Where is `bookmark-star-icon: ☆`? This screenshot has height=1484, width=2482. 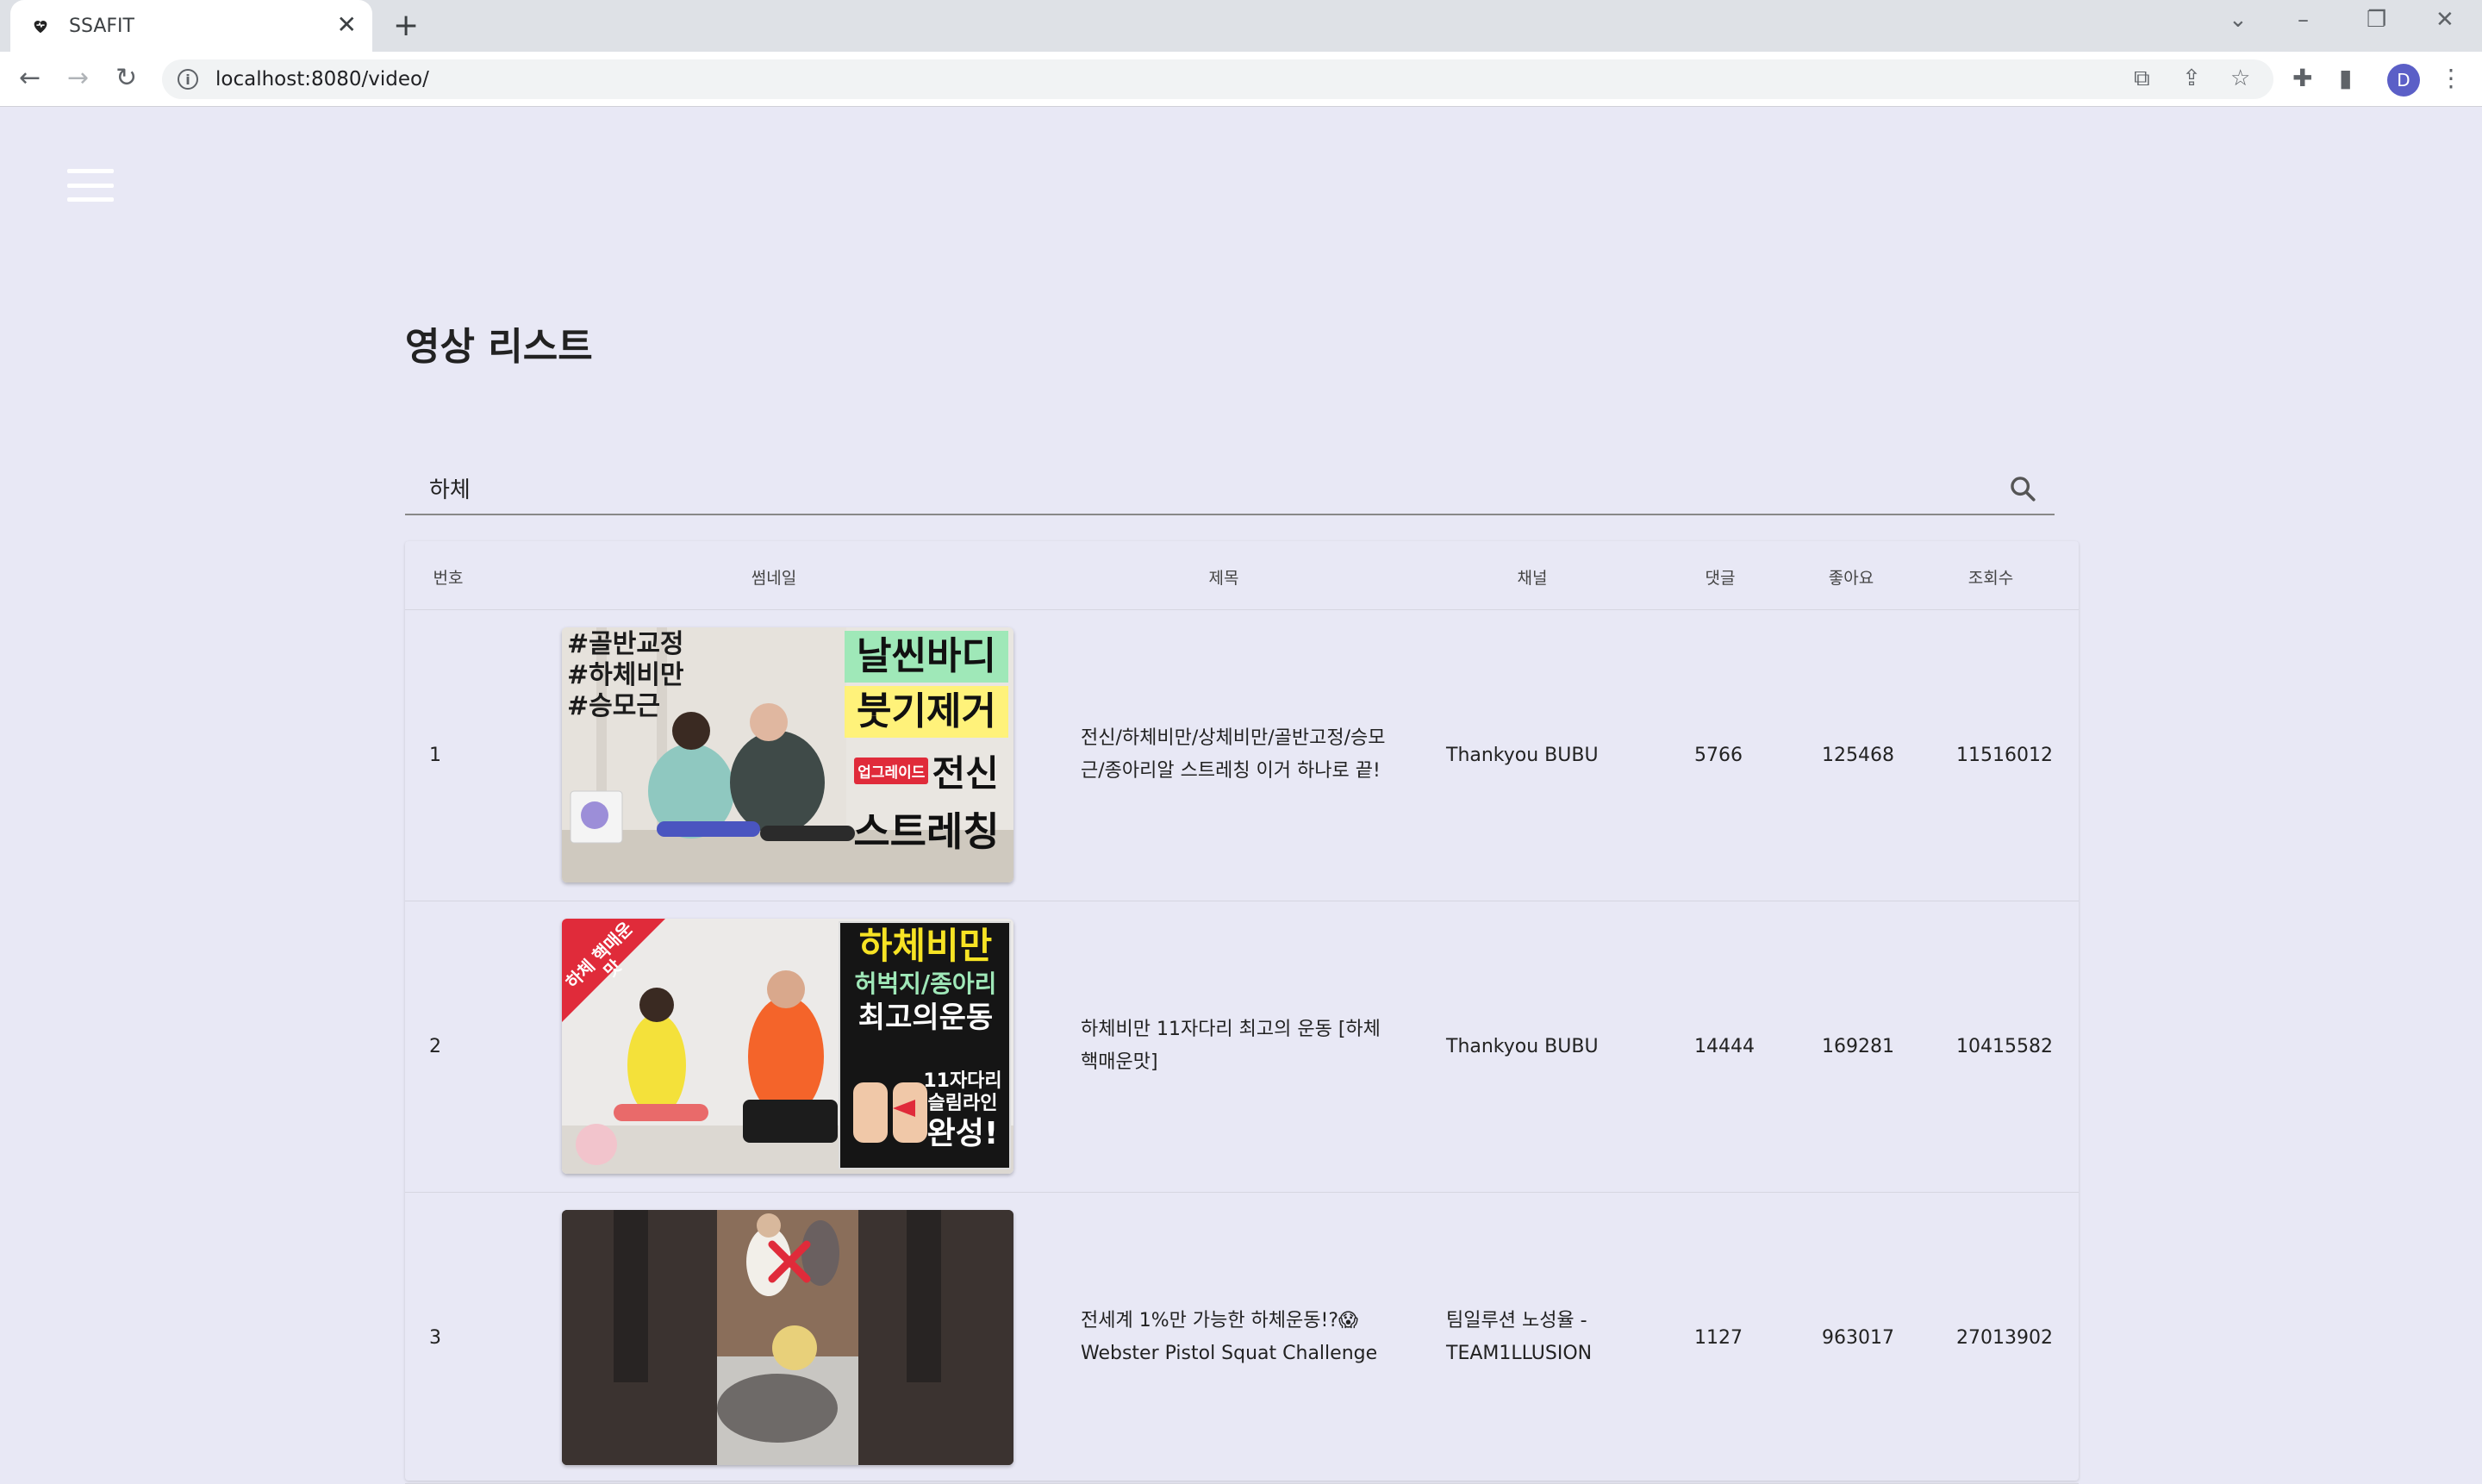 bookmark-star-icon: ☆ is located at coordinates (2240, 78).